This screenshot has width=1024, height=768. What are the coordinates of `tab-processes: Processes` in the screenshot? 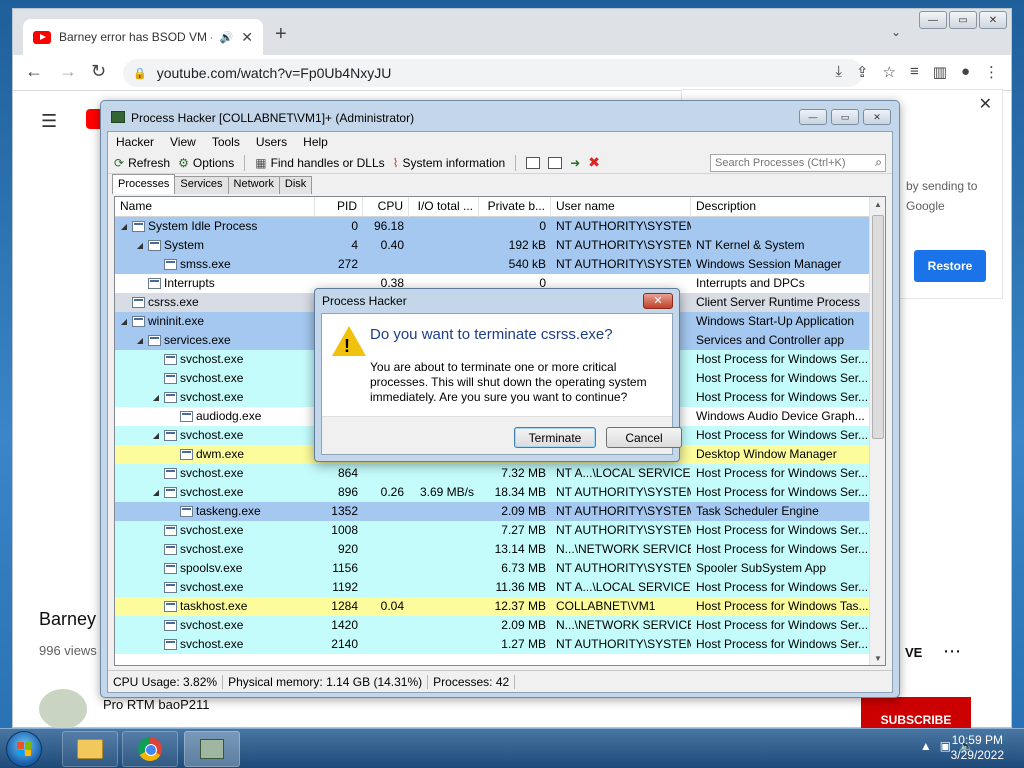 It's located at (144, 184).